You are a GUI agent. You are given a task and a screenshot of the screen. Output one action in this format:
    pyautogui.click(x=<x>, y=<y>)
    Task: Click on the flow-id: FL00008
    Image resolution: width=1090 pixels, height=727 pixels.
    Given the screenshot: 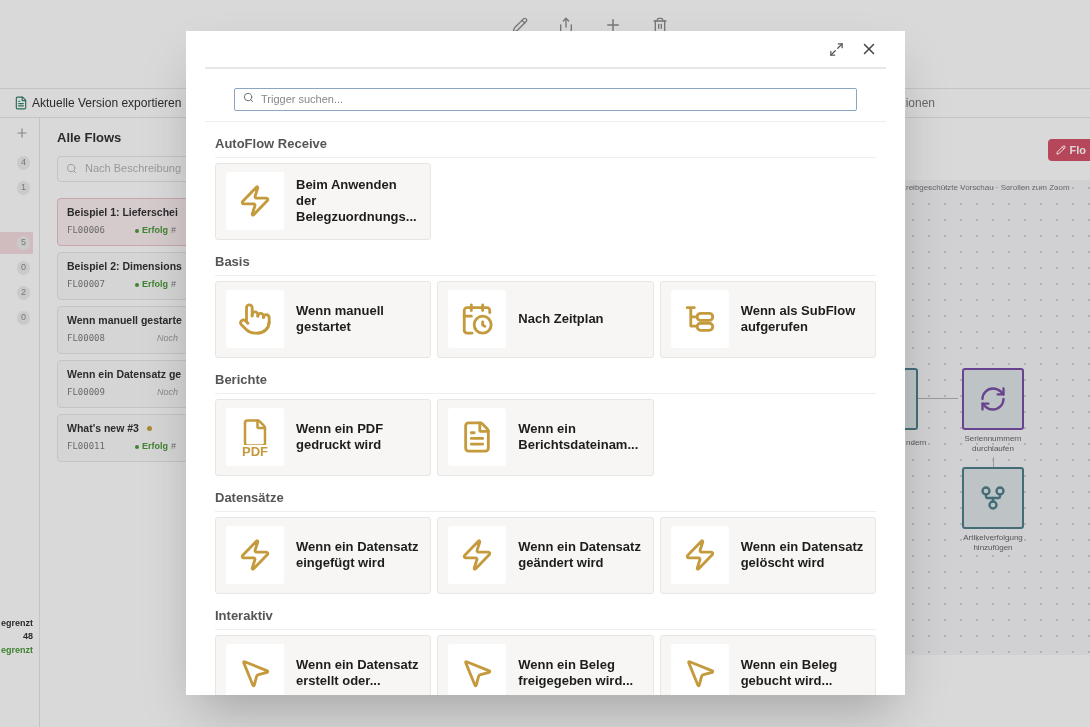 What is the action you would take?
    pyautogui.click(x=86, y=339)
    